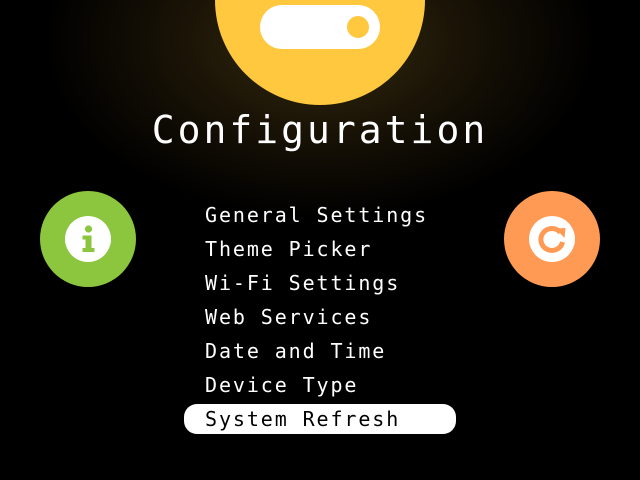 Image resolution: width=640 pixels, height=480 pixels. What do you see at coordinates (358, 27) in the screenshot?
I see `toggle-knob` at bounding box center [358, 27].